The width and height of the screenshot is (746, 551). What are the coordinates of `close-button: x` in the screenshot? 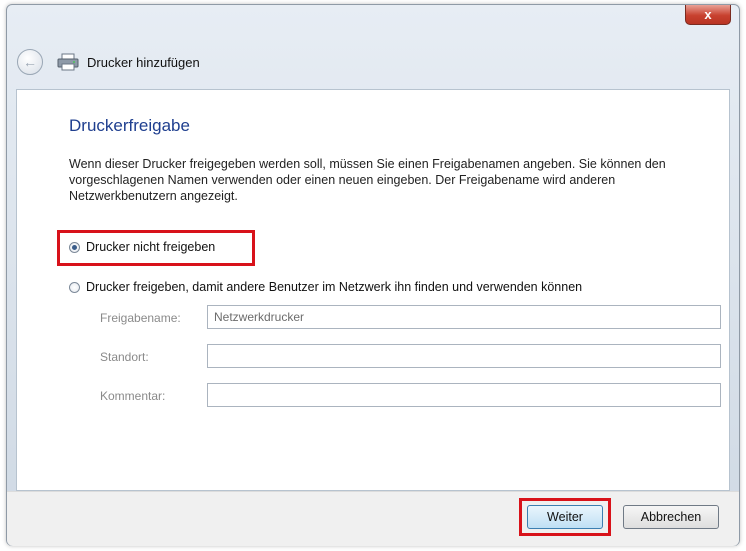 It's located at (708, 15).